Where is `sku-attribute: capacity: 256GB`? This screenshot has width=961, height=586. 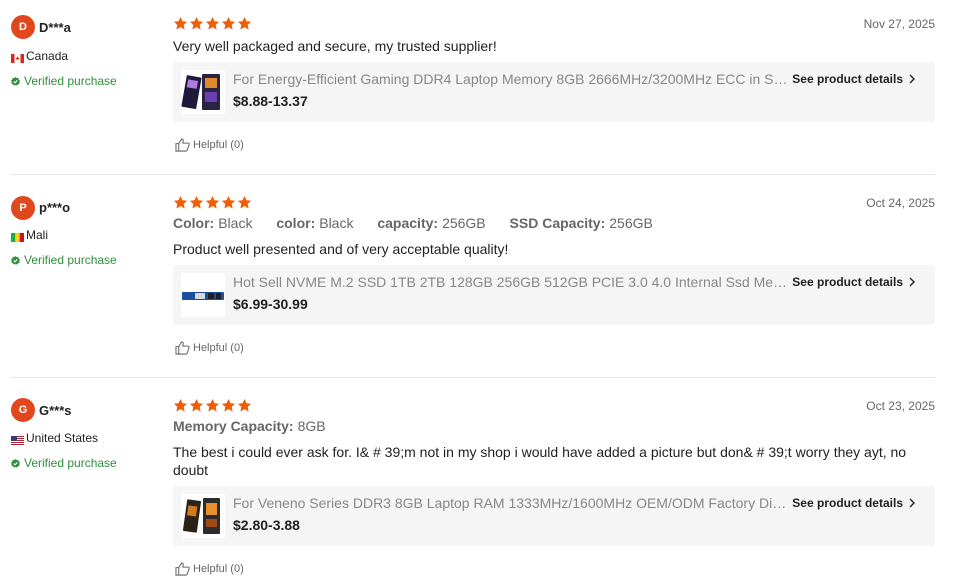 sku-attribute: capacity: 256GB is located at coordinates (431, 223).